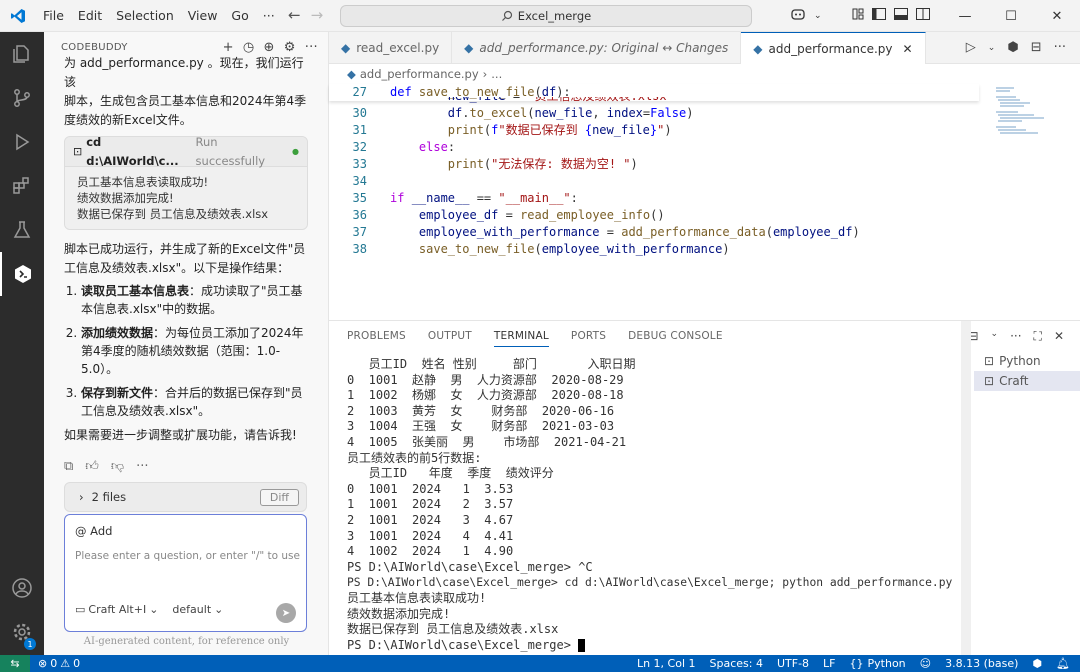 Image resolution: width=1080 pixels, height=672 pixels. Describe the element at coordinates (65, 663) in the screenshot. I see `warning-icon: ⚠` at that location.